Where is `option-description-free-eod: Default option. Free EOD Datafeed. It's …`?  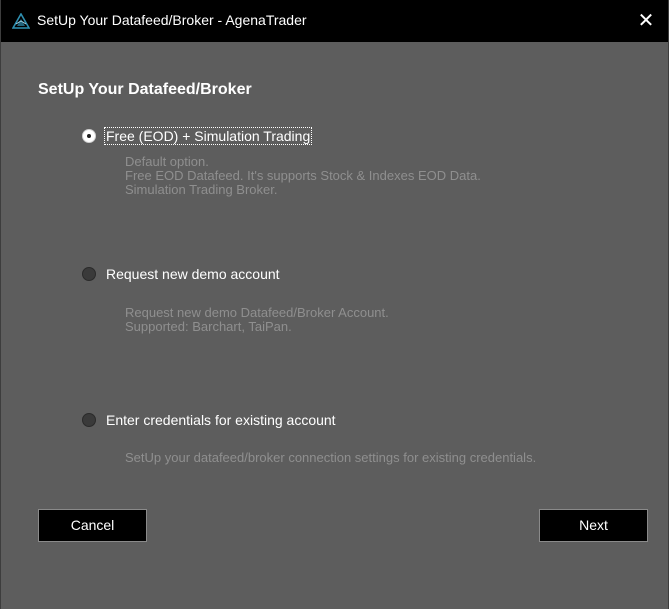
option-description-free-eod: Default option. Free EOD Datafeed. It's … is located at coordinates (303, 176).